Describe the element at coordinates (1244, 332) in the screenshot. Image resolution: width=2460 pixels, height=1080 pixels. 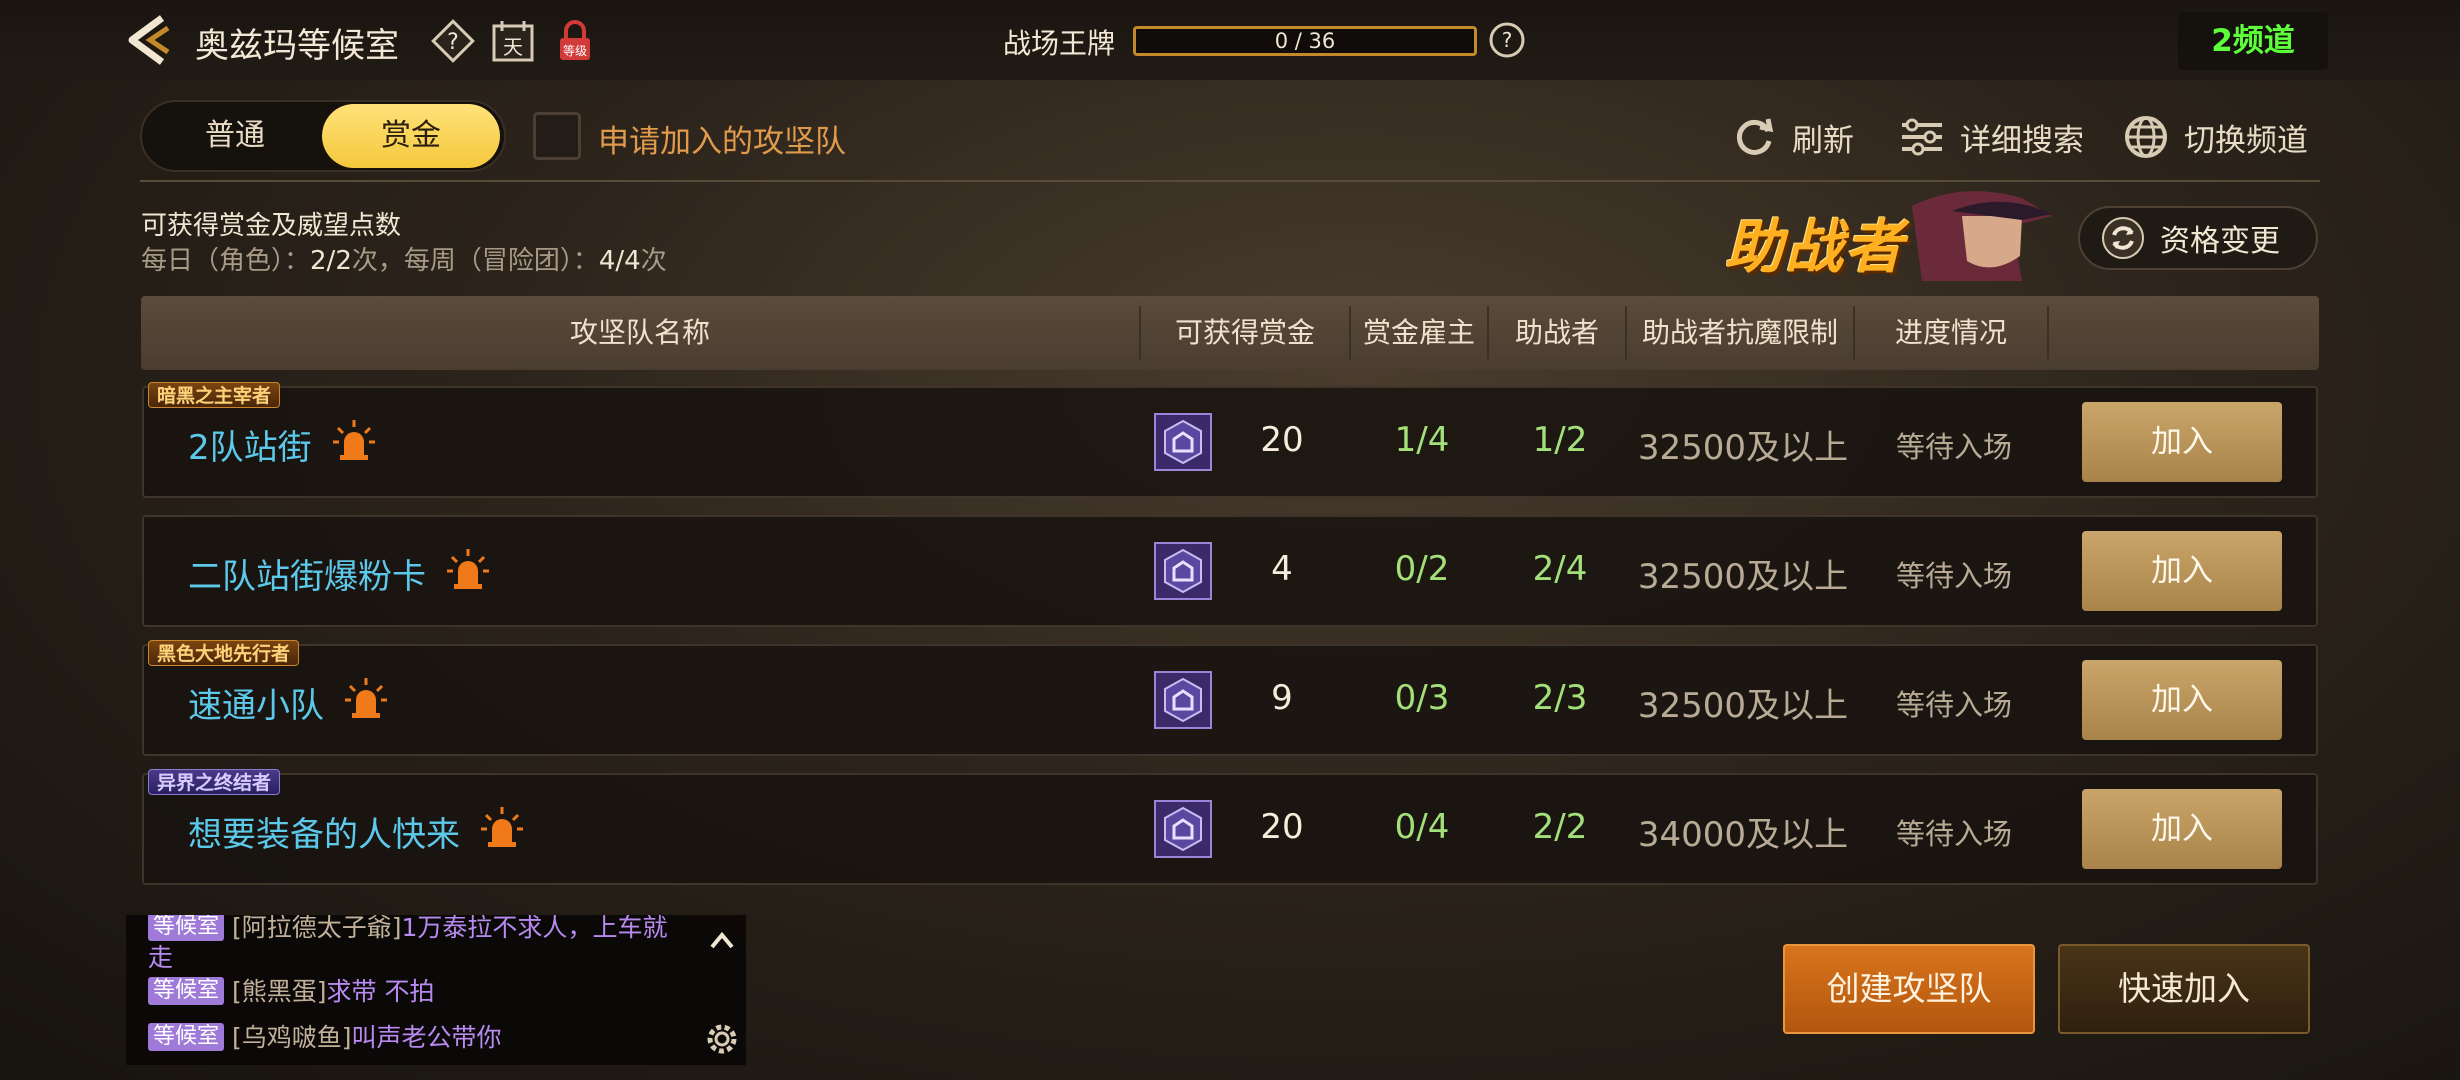
I see `col-reward: 可获得赏金` at that location.